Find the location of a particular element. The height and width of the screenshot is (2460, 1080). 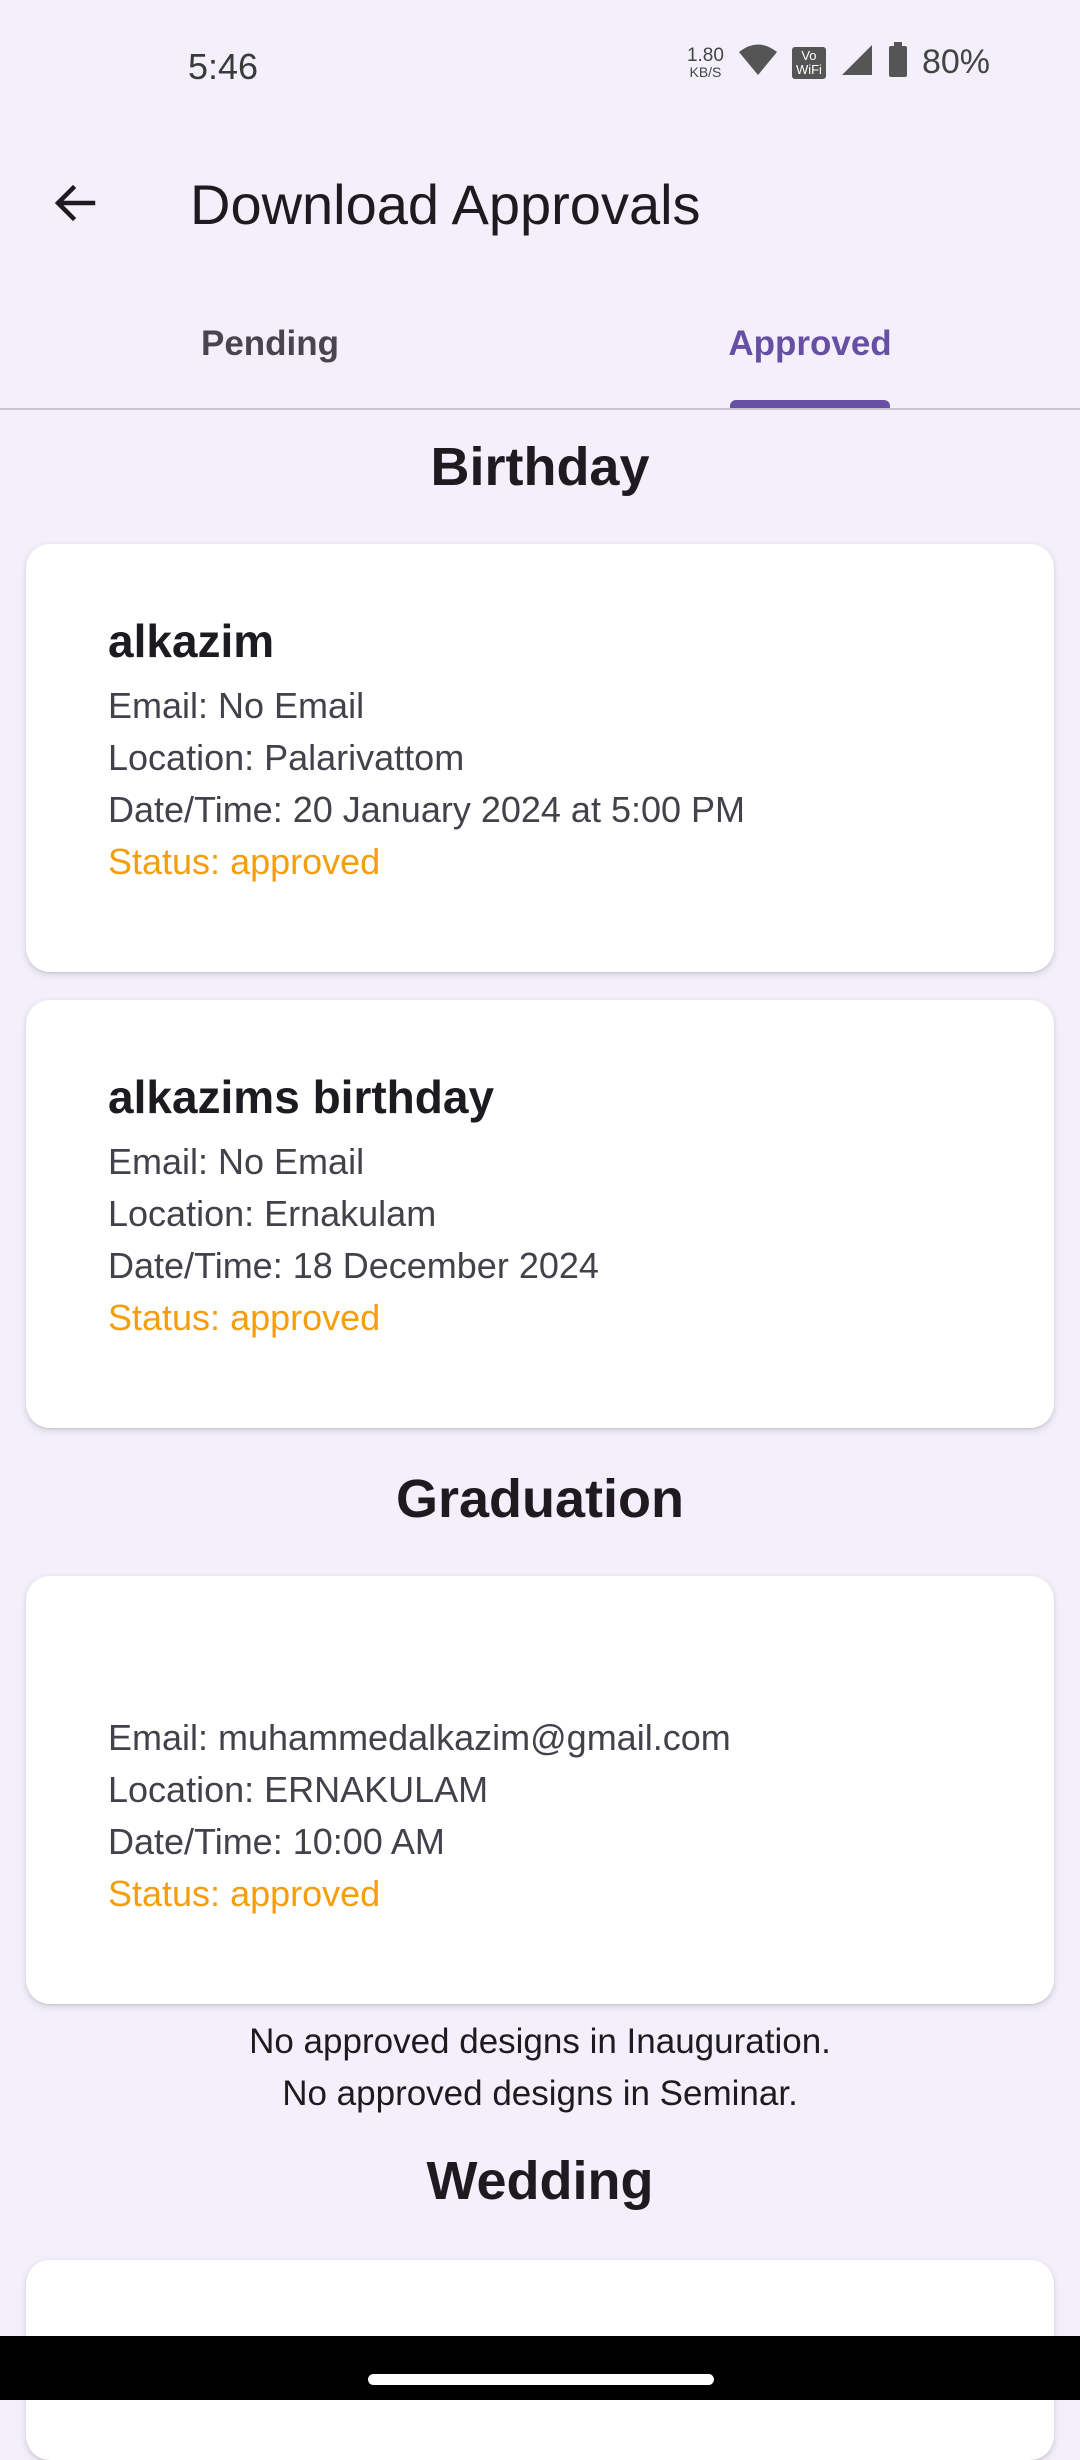

back-button is located at coordinates (75, 205).